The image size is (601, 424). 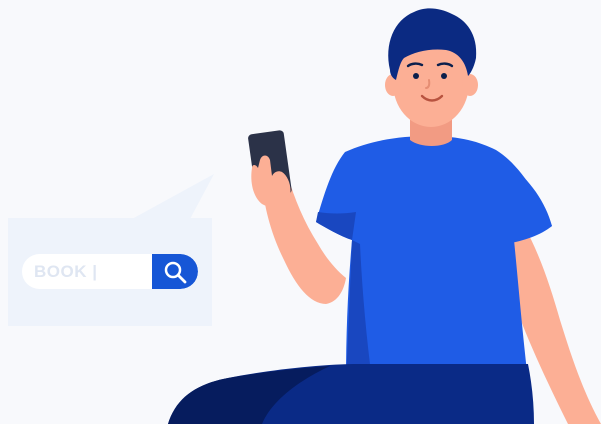 I want to click on left-eye, so click(x=416, y=76).